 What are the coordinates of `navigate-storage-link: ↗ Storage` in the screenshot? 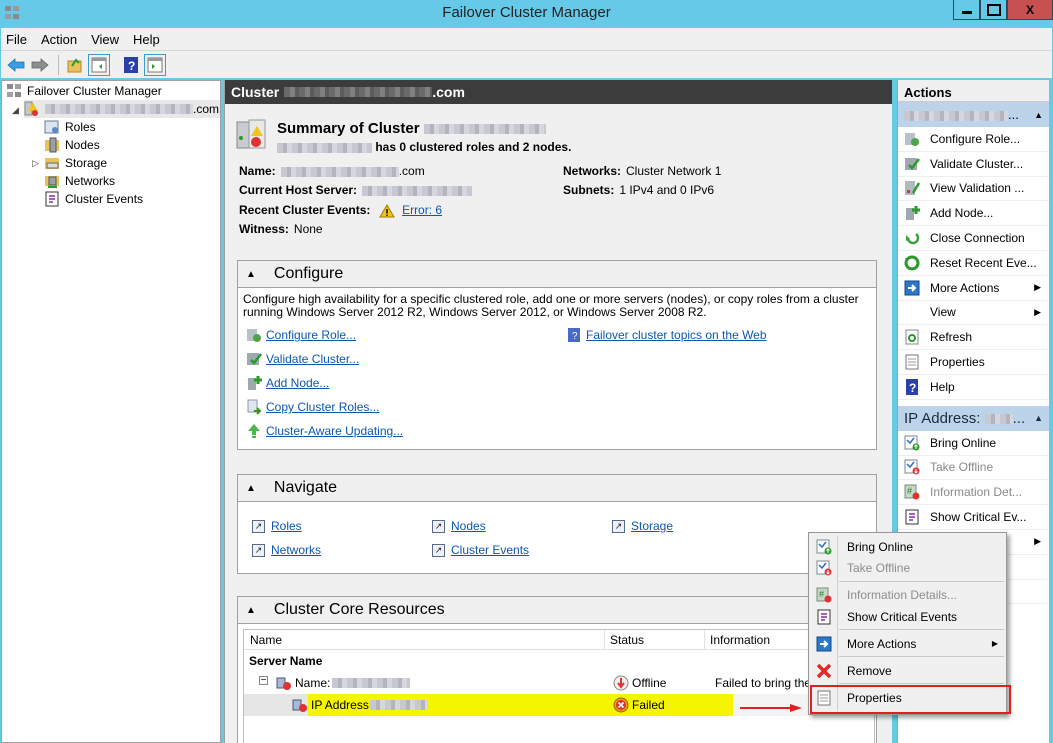 It's located at (642, 526).